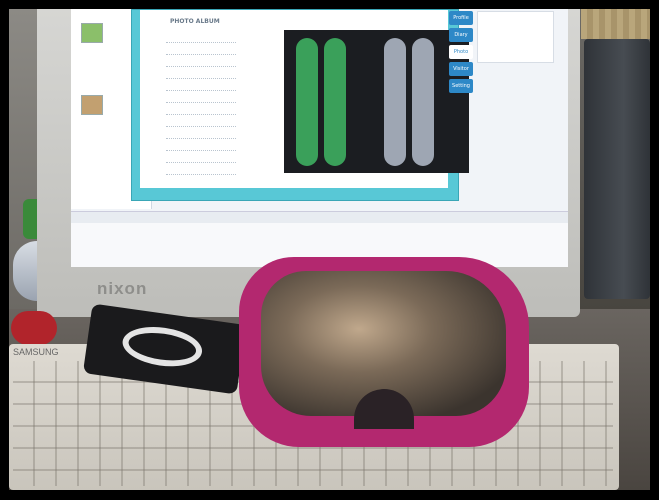  I want to click on folder-tree, so click(201, 106).